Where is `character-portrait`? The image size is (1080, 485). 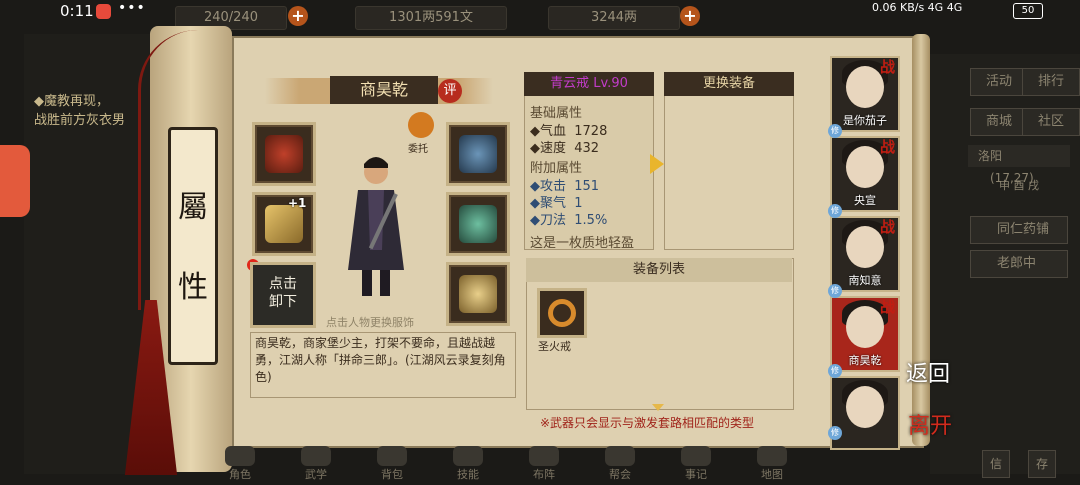
character-portrait is located at coordinates (376, 225).